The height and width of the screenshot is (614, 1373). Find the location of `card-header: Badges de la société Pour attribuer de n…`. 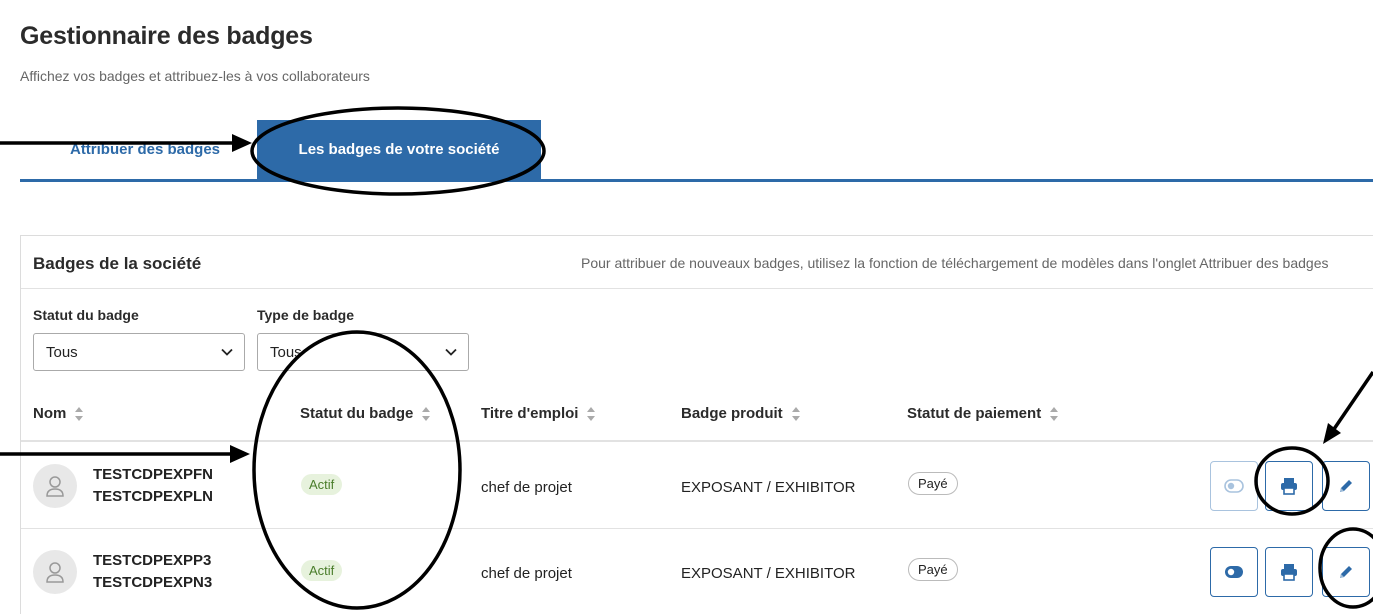

card-header: Badges de la société Pour attribuer de n… is located at coordinates (697, 262).